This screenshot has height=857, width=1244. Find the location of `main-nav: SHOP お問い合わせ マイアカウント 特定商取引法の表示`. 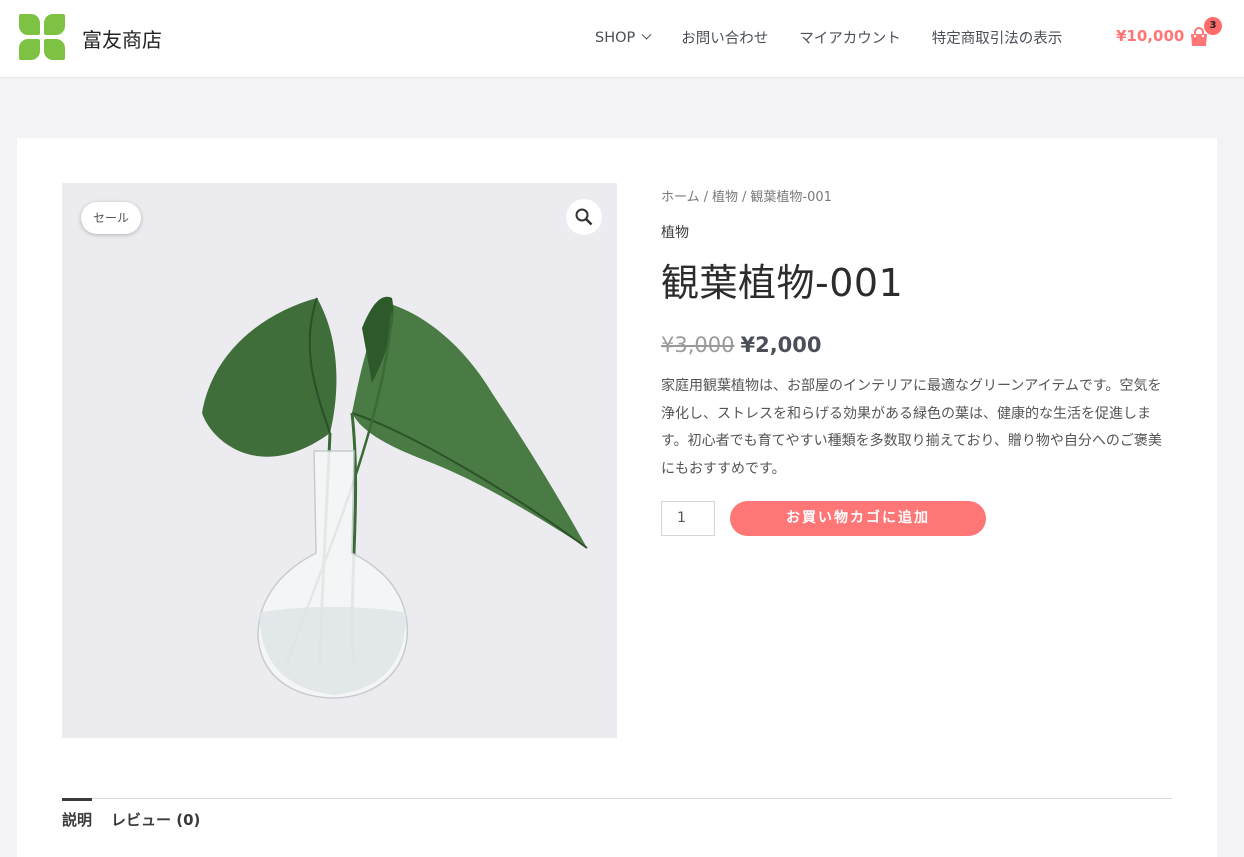

main-nav: SHOP お問い合わせ マイアカウント 特定商取引法の表示 is located at coordinates (844, 37).